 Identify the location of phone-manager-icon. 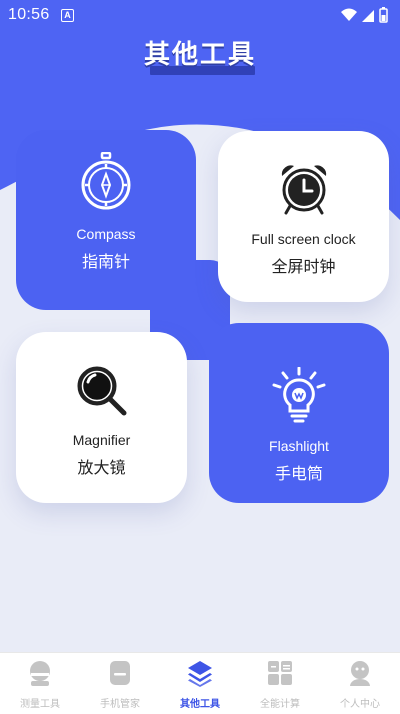
(120, 673).